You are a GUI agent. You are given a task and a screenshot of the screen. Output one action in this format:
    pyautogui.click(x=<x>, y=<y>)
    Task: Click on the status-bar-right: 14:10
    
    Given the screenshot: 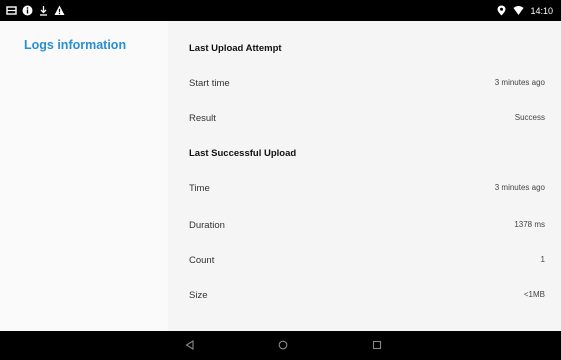 What is the action you would take?
    pyautogui.click(x=524, y=10)
    